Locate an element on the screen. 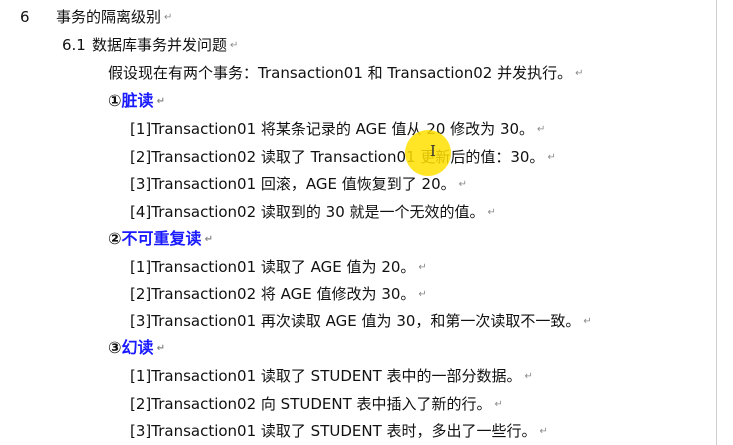 The image size is (733, 445). text-cursor-icon: I is located at coordinates (433, 151).